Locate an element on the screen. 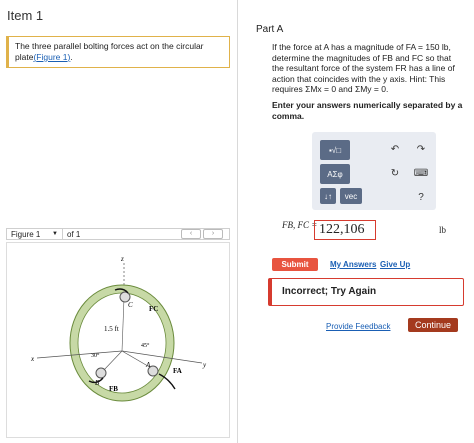 Image resolution: width=474 pixels, height=443 pixels. force-fa-label: FA is located at coordinates (177, 371).